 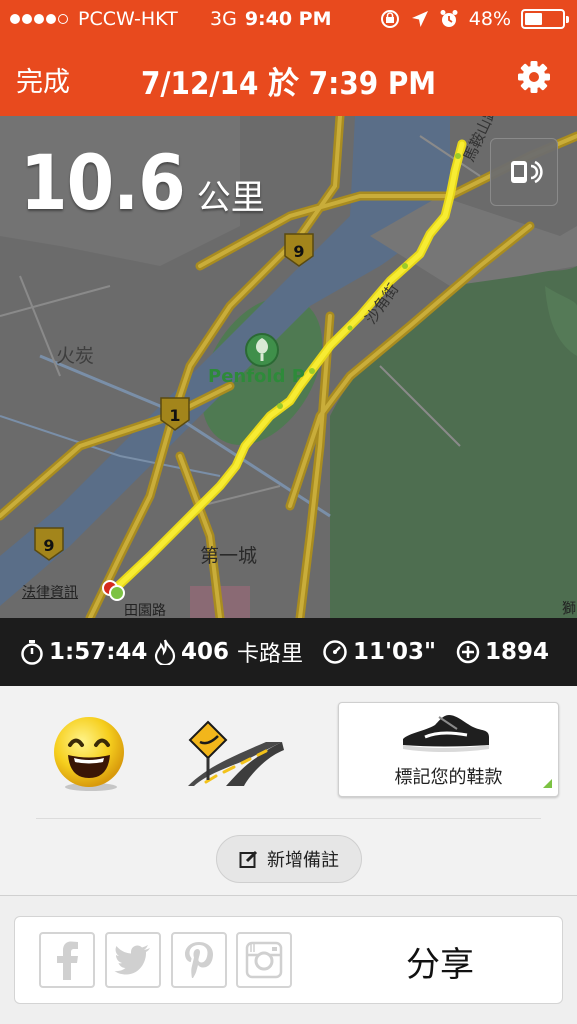 What do you see at coordinates (419, 19) in the screenshot?
I see `location-arrow-icon` at bounding box center [419, 19].